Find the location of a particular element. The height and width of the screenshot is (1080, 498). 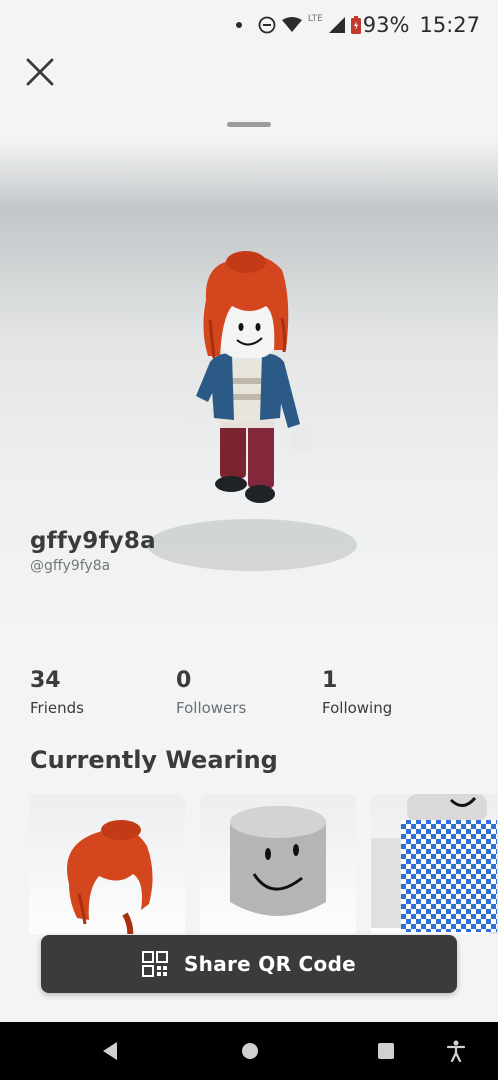

accessibility-icon is located at coordinates (456, 1051).